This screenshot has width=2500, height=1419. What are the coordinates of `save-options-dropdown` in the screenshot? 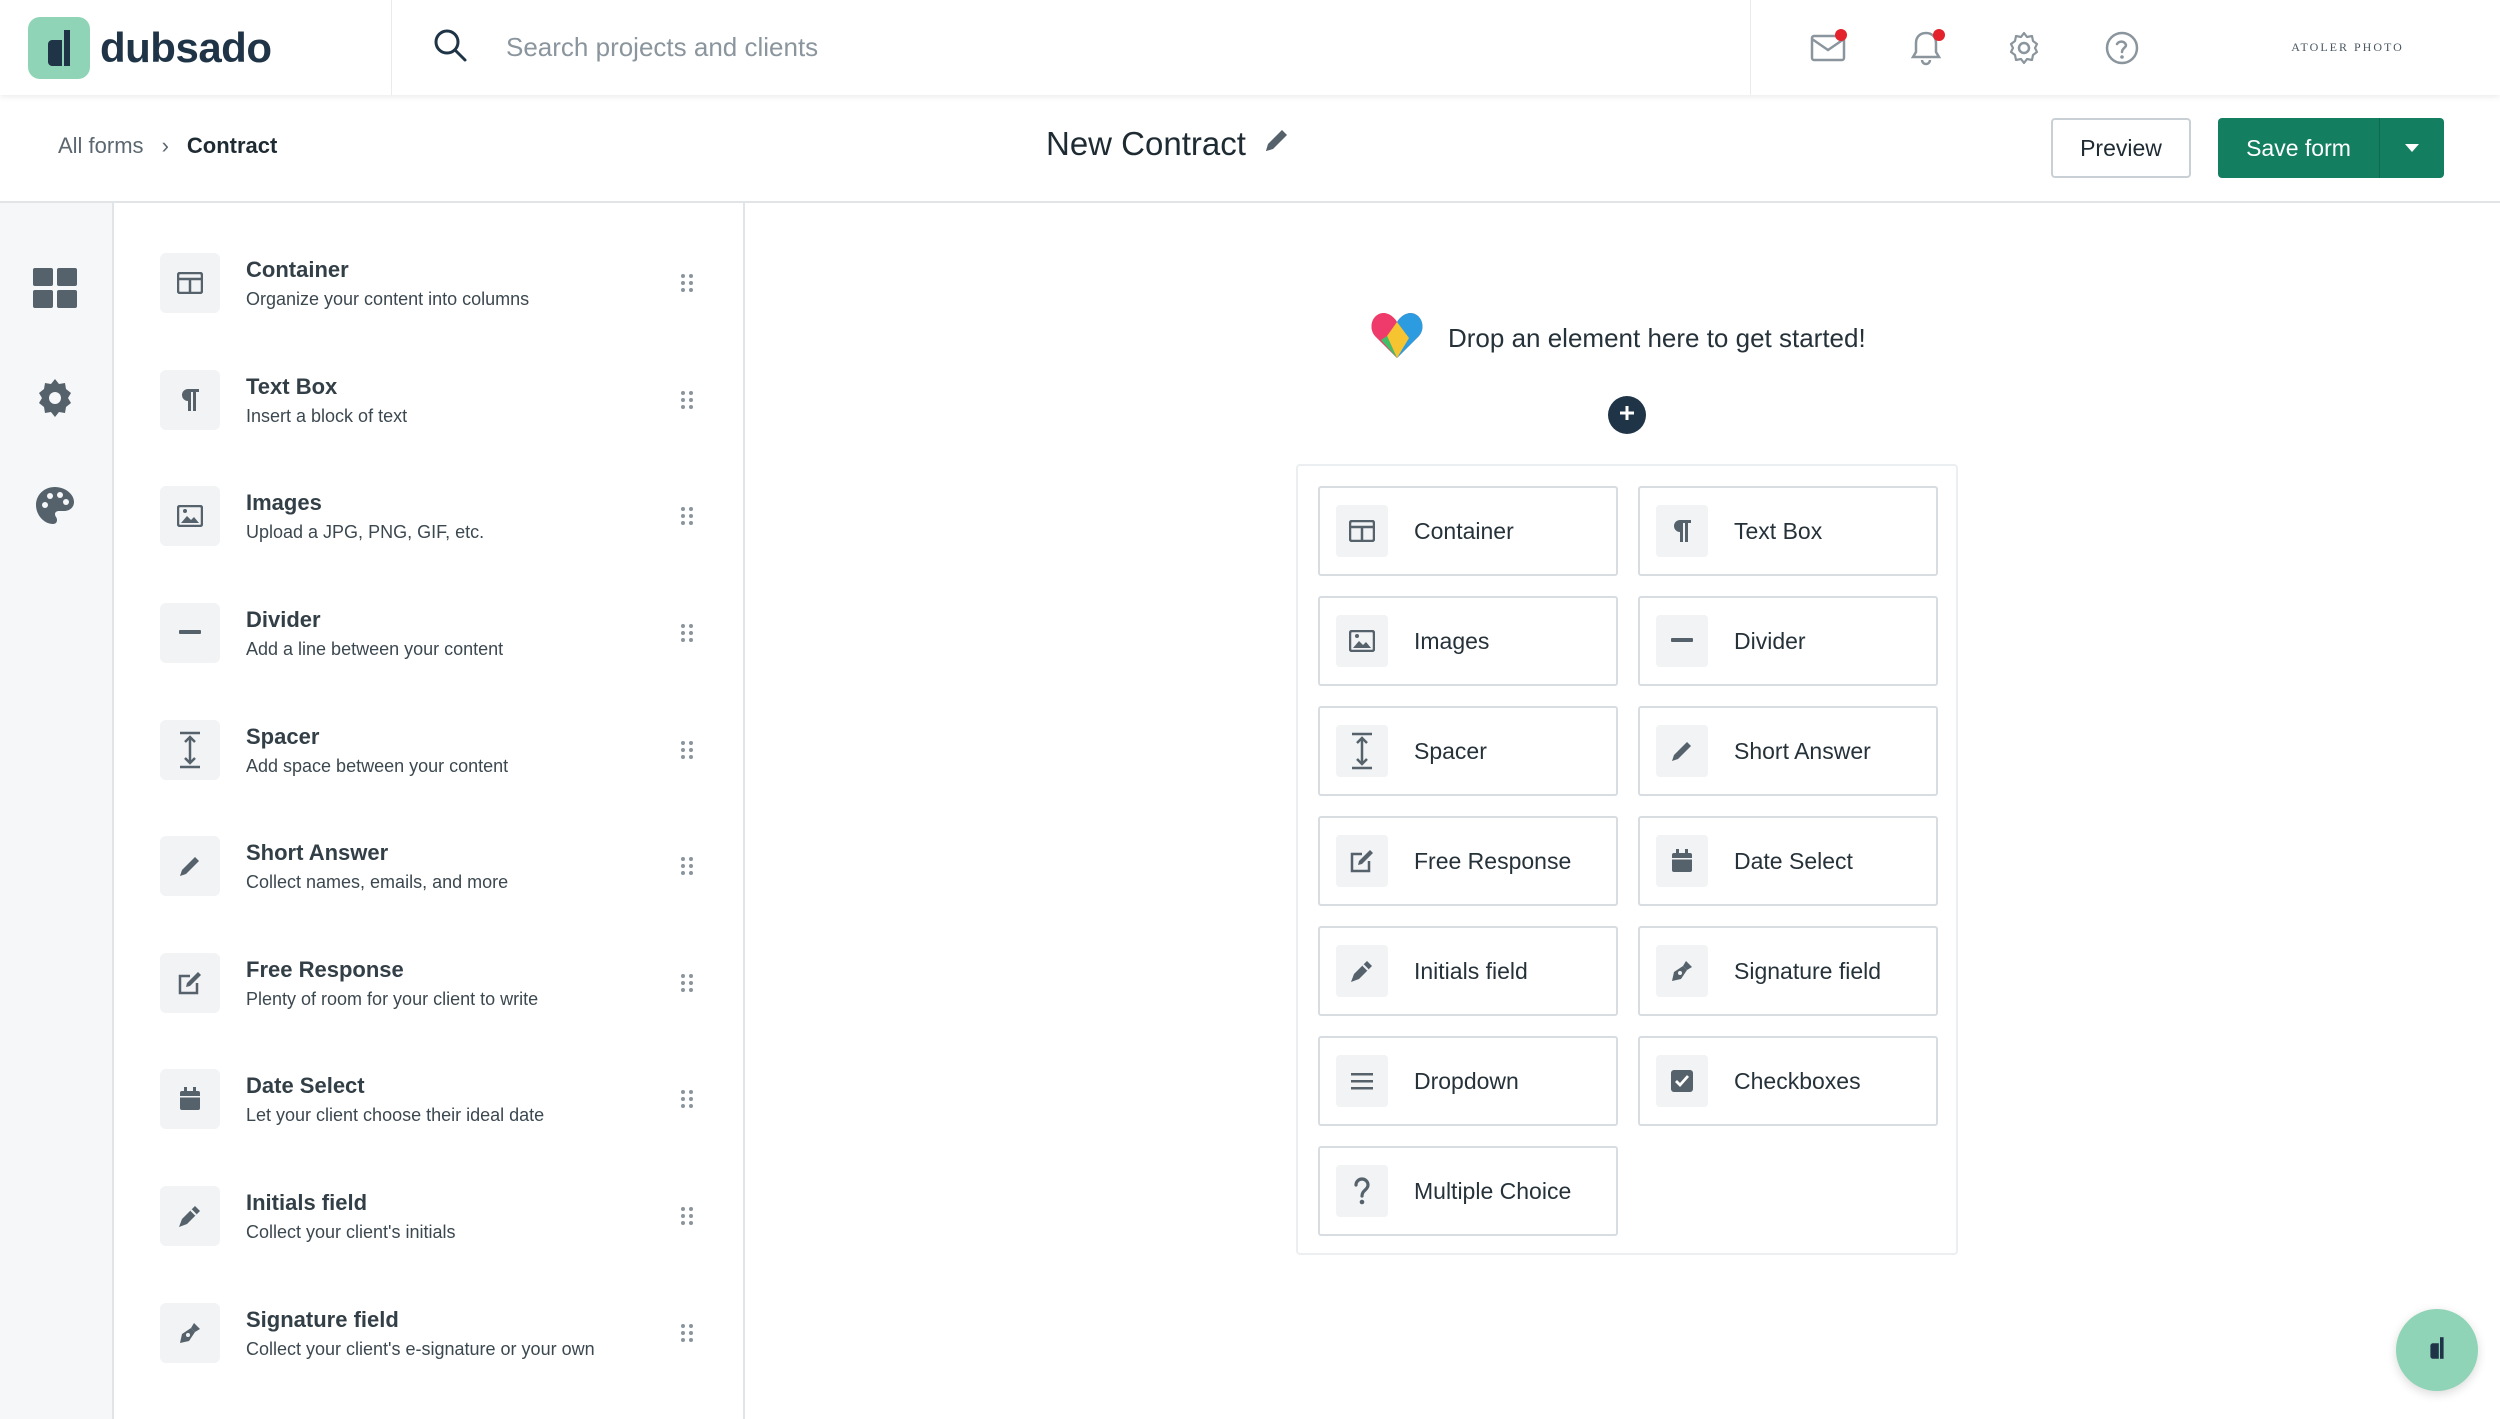 It's located at (2411, 148).